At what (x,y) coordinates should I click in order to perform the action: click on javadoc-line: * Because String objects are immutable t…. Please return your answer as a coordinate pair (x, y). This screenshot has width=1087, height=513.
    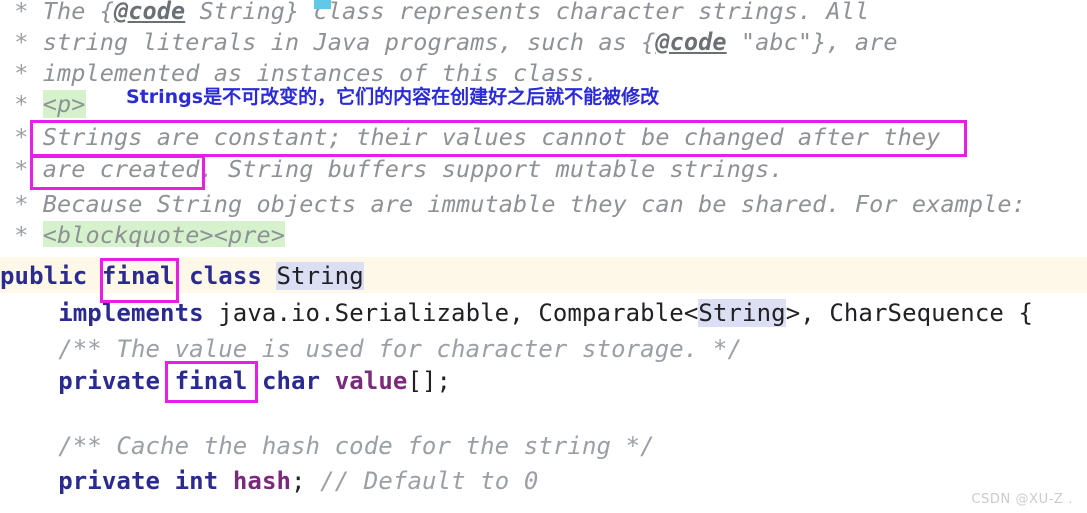
    Looking at the image, I should click on (543, 204).